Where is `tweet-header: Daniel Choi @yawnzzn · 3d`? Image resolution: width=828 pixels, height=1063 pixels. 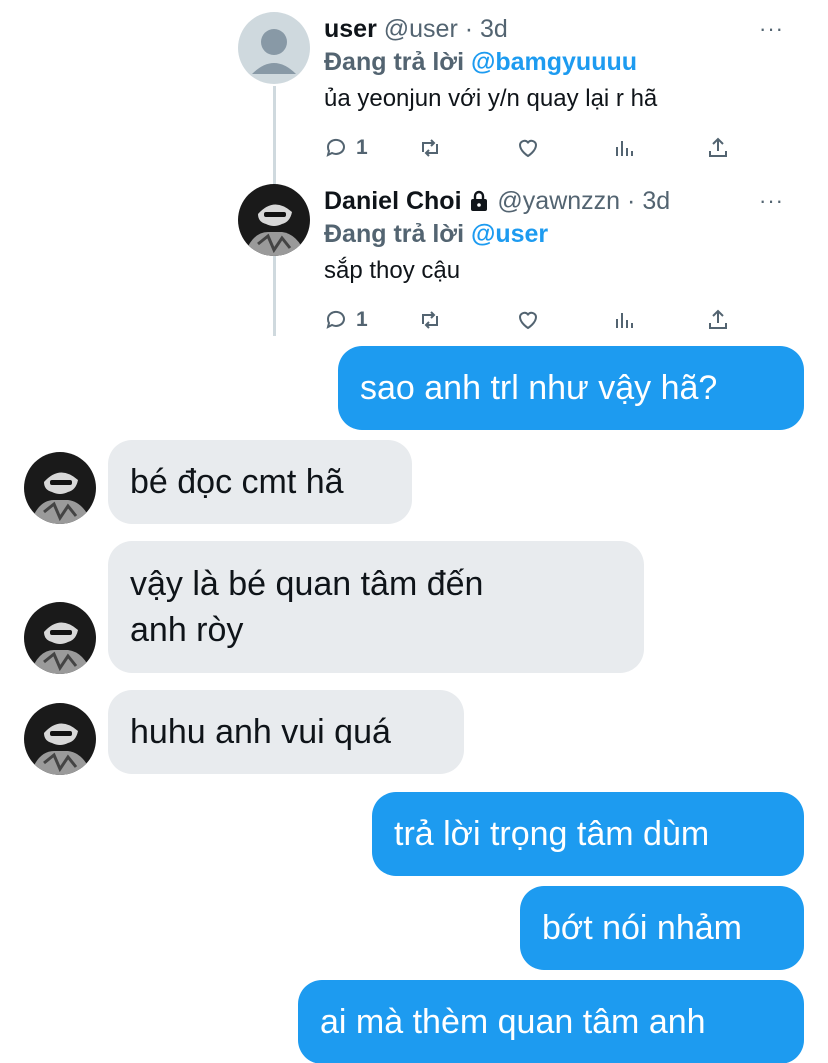 tweet-header: Daniel Choi @yawnzzn · 3d is located at coordinates (561, 201).